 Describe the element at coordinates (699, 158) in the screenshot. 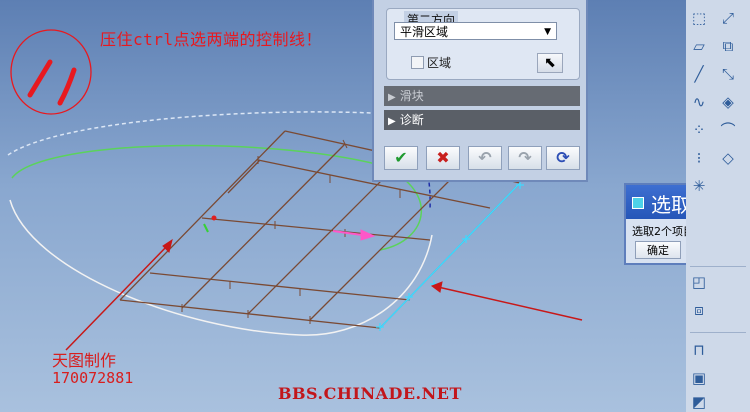

I see `point-icon: ⁝` at that location.